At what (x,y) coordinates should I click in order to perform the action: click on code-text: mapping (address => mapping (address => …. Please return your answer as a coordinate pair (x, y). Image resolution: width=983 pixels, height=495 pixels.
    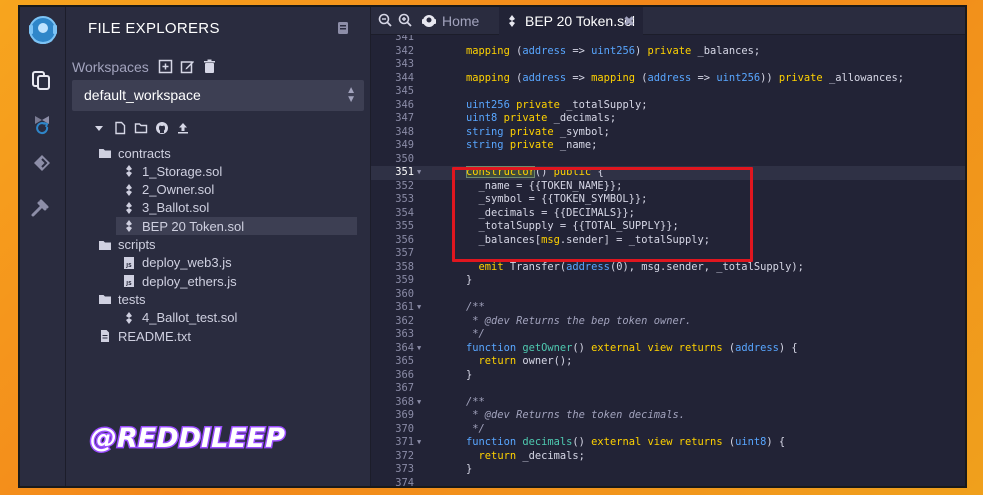
    Looking at the image, I should click on (685, 77).